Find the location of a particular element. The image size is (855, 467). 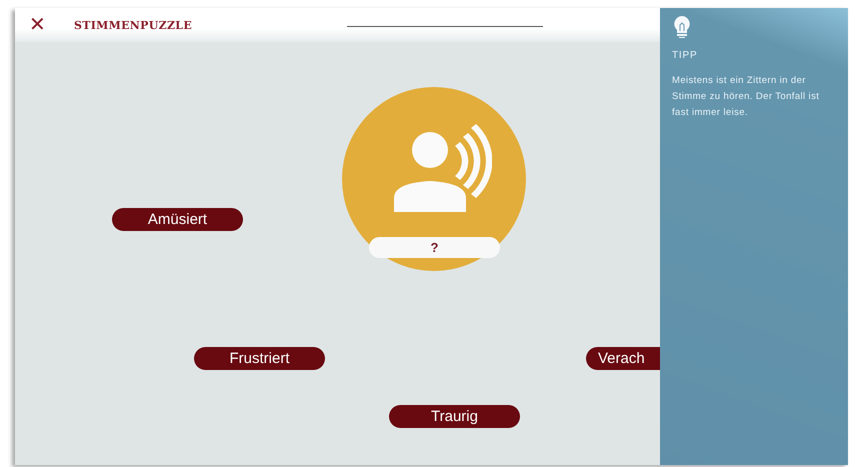

answer-slot: ? is located at coordinates (434, 247).